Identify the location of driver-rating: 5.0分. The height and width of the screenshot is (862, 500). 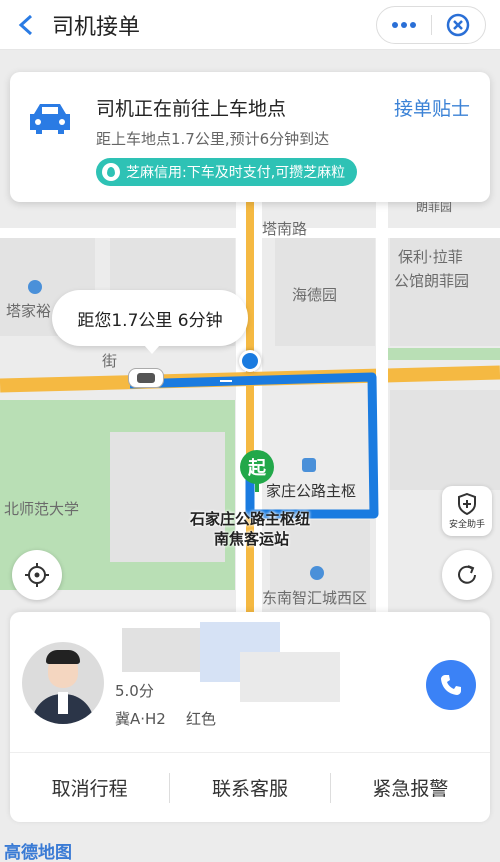
(134, 691).